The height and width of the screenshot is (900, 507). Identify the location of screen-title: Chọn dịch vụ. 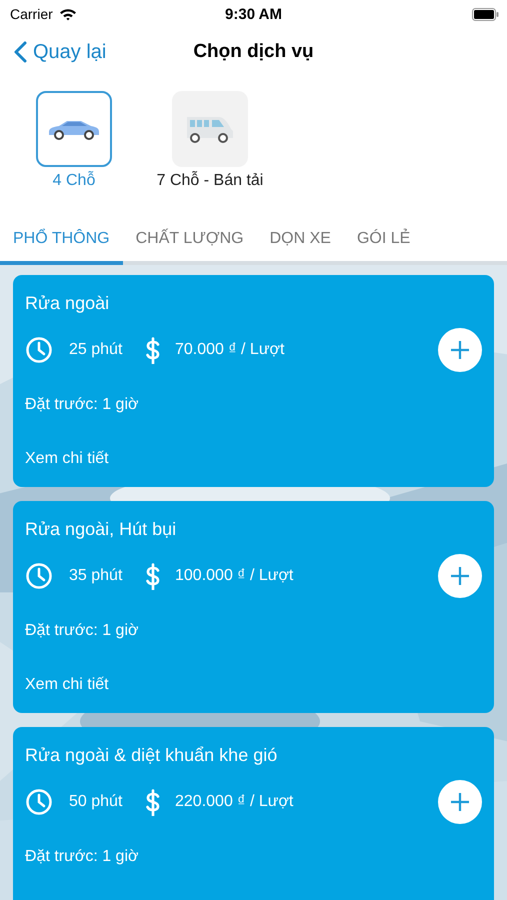
(253, 52).